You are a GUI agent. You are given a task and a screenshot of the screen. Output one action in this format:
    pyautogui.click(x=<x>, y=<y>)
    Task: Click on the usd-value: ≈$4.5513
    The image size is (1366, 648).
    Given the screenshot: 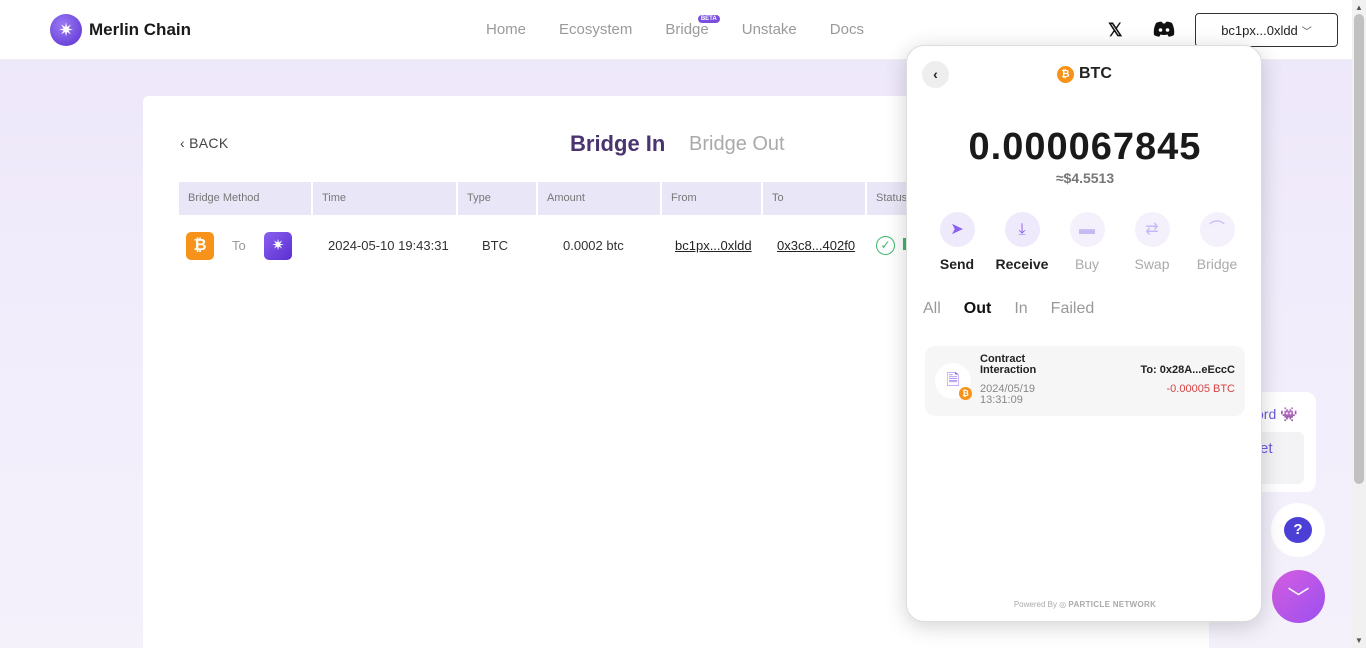 What is the action you would take?
    pyautogui.click(x=1085, y=178)
    